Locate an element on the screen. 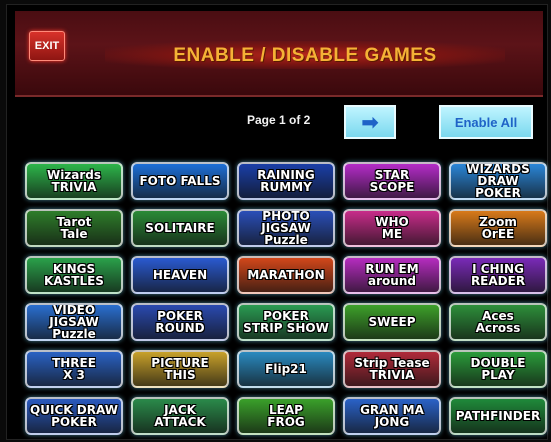 This screenshot has height=442, width=551. game-tile: Strip Tease TRIVIA is located at coordinates (392, 369).